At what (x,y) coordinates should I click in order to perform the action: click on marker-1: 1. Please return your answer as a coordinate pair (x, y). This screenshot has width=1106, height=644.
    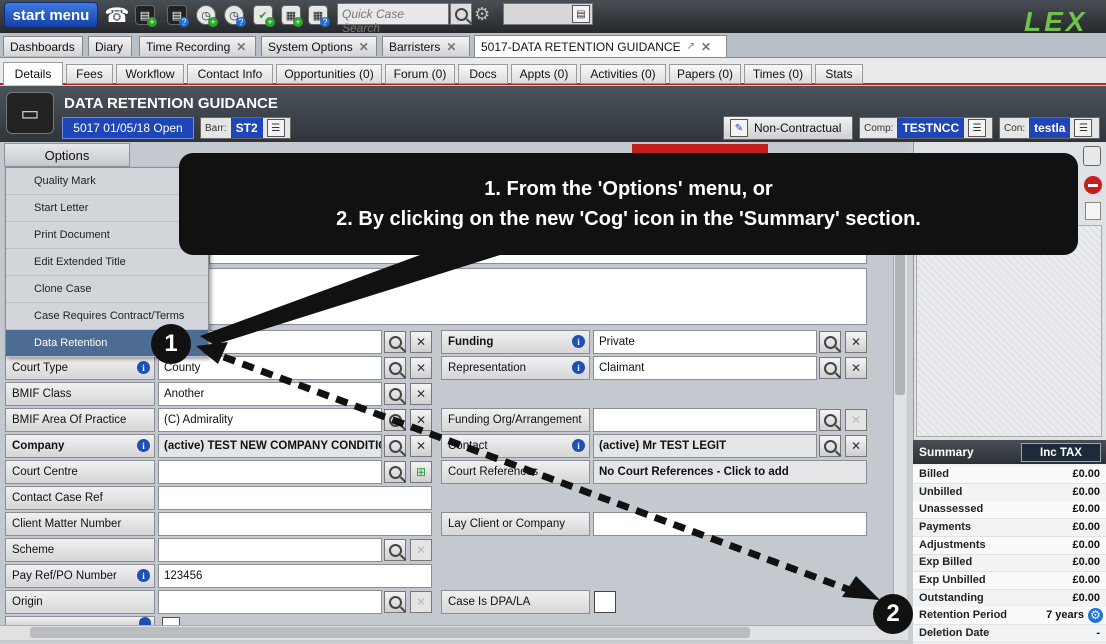
    Looking at the image, I should click on (171, 344).